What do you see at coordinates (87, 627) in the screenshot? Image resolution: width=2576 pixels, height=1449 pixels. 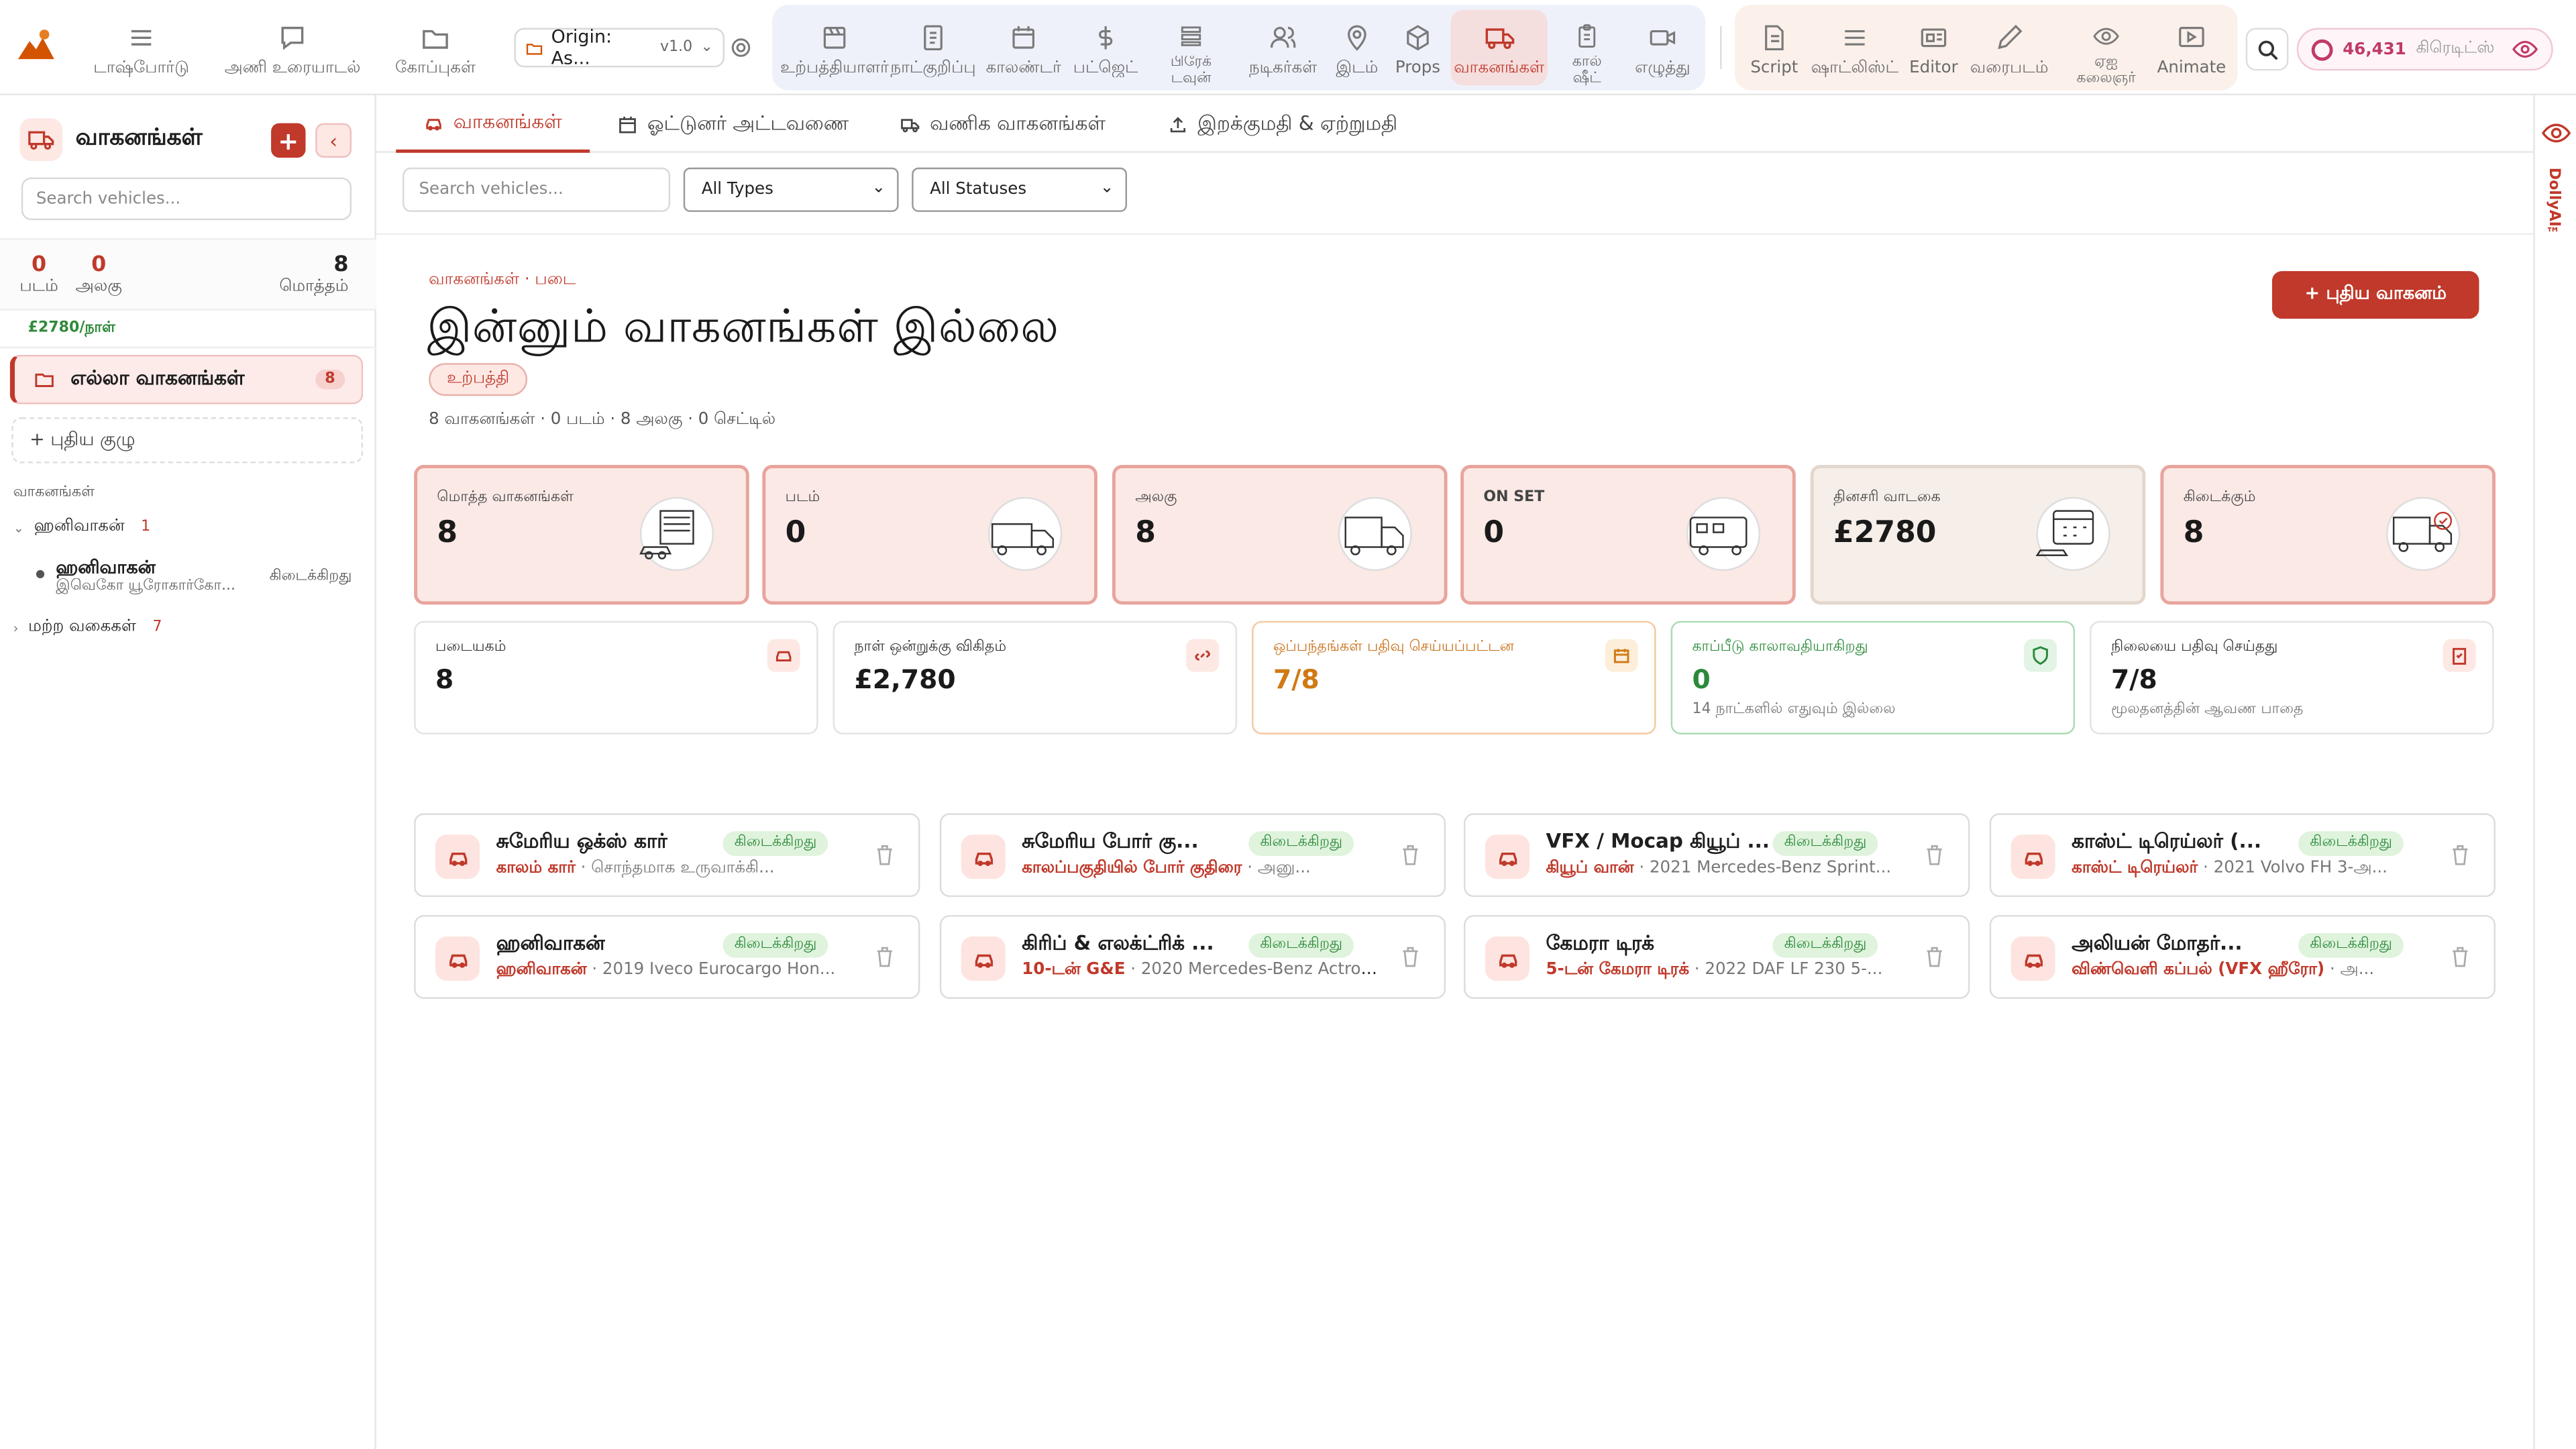 I see `tree-group-other: › மற்ற வகைகள் 7` at bounding box center [87, 627].